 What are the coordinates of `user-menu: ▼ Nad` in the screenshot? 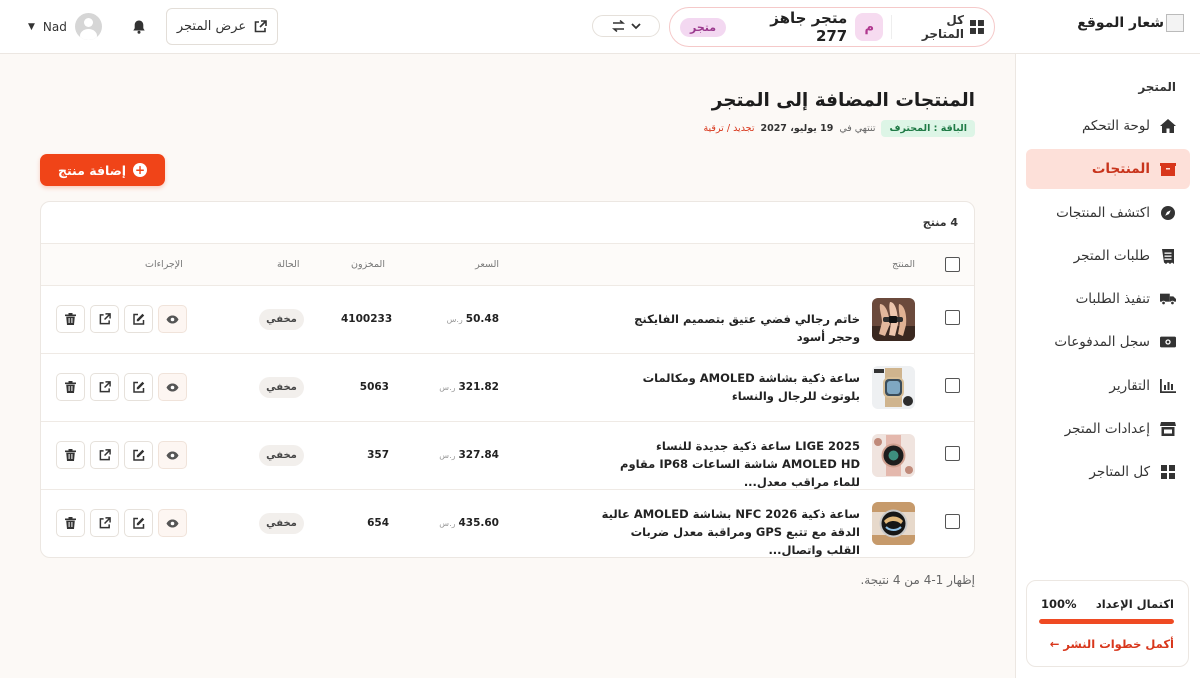 It's located at (65, 26).